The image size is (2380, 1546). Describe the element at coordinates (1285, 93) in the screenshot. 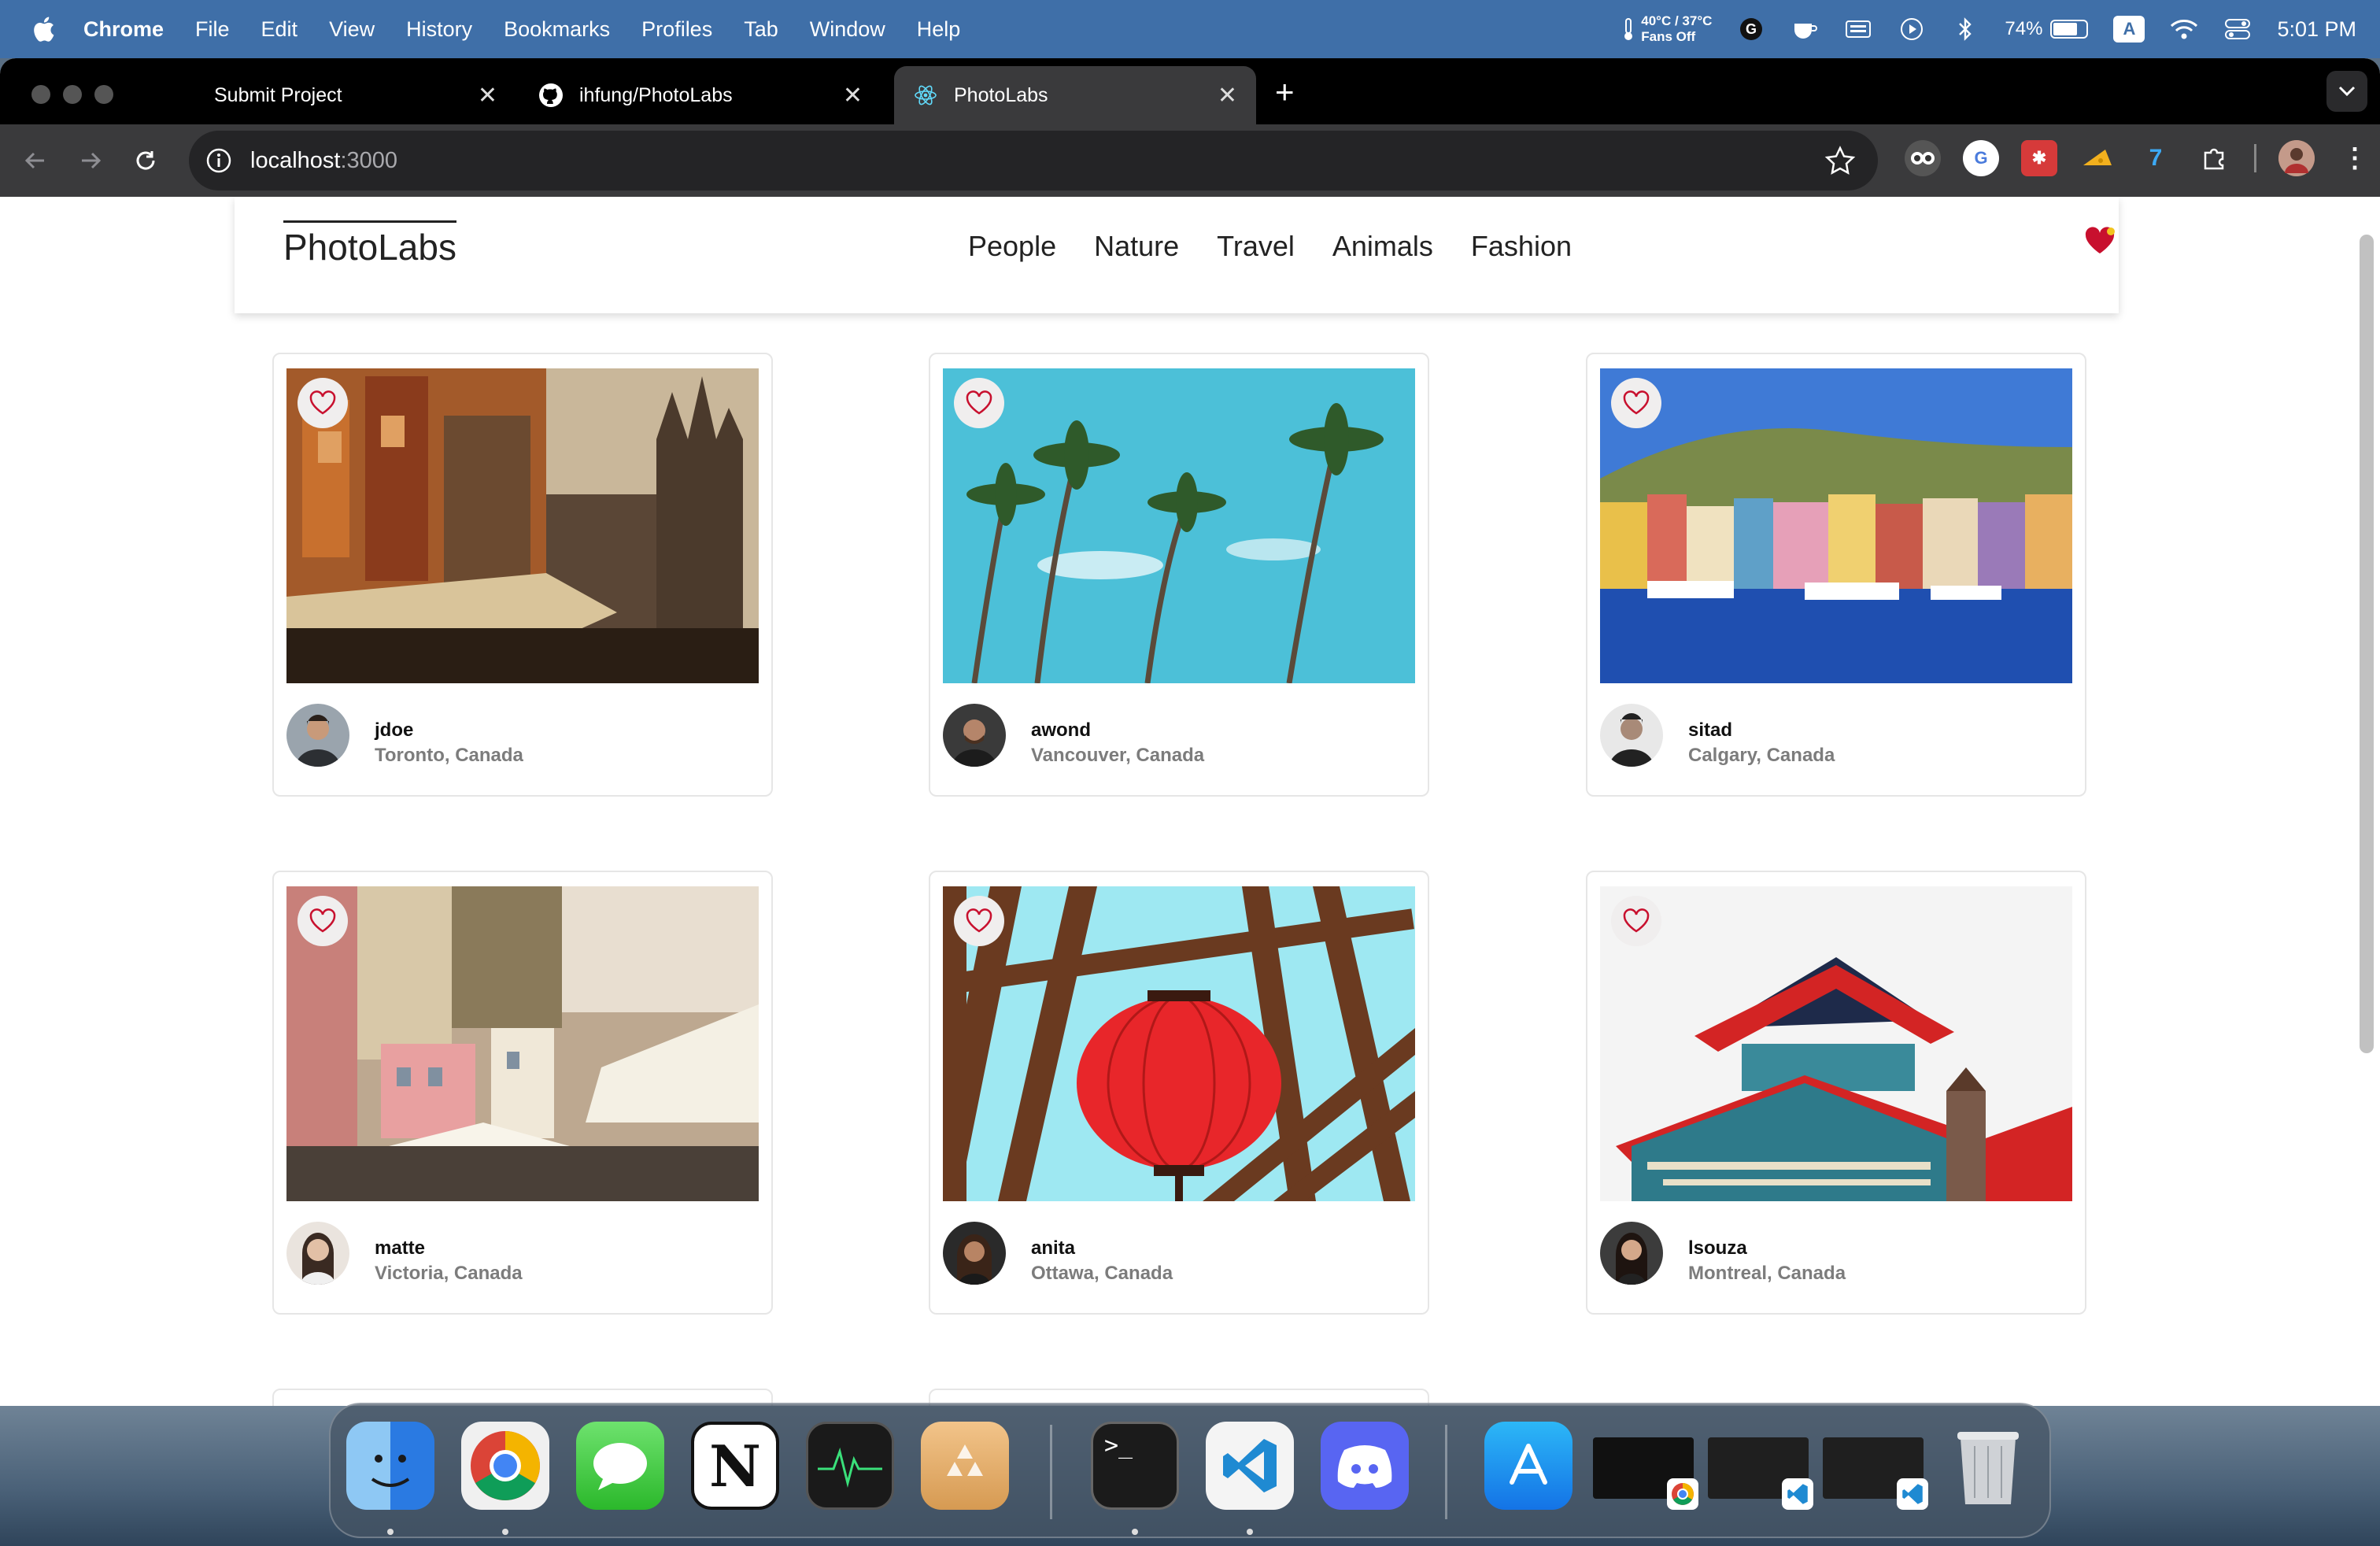

I see `new-tab-button: +` at that location.